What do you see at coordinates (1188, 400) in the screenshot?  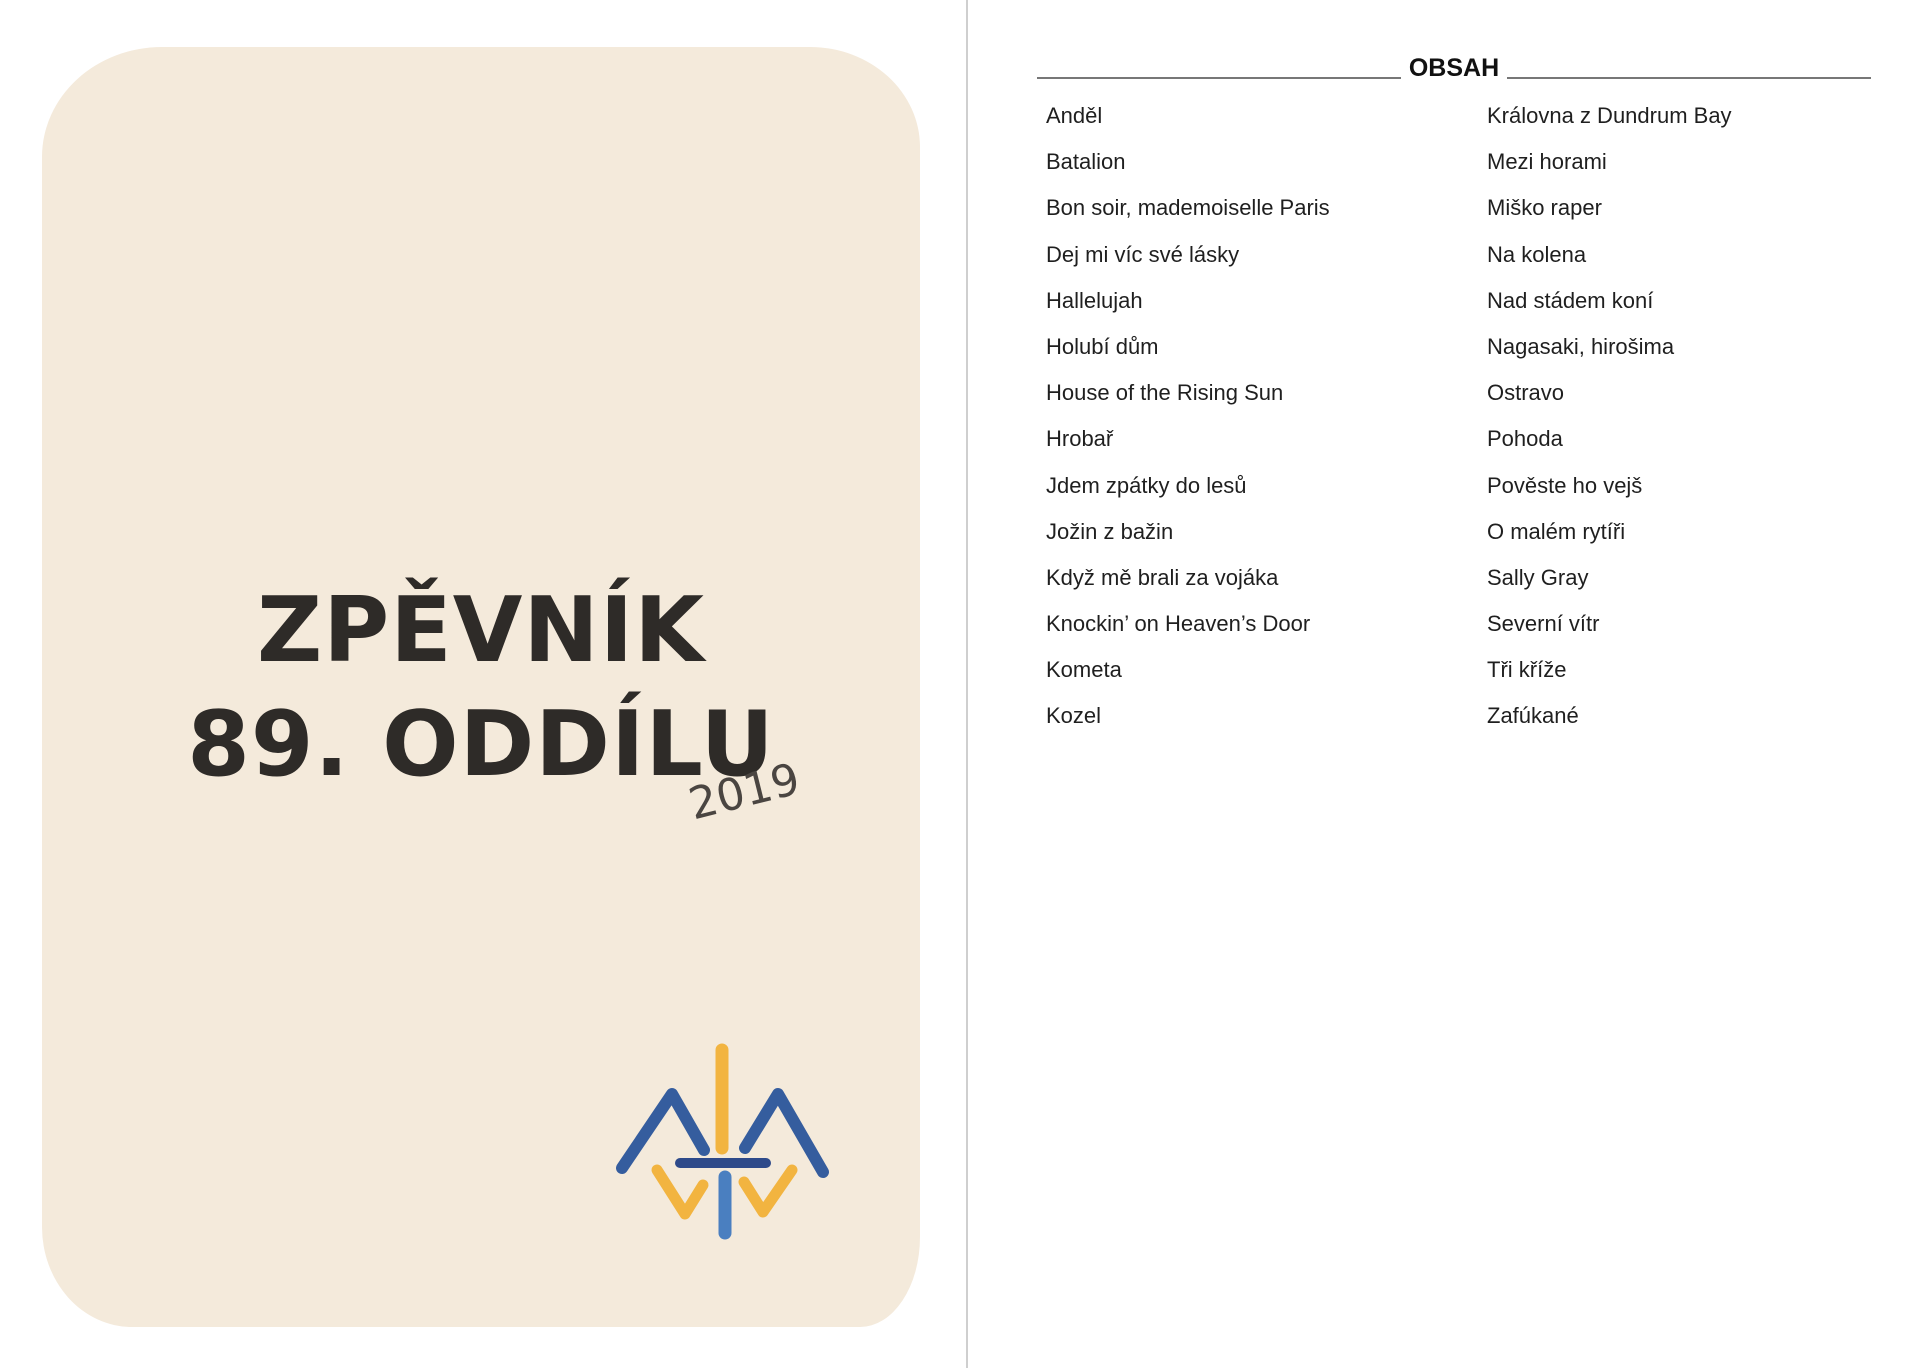 I see `toc-entry: House of the Rising Sun` at bounding box center [1188, 400].